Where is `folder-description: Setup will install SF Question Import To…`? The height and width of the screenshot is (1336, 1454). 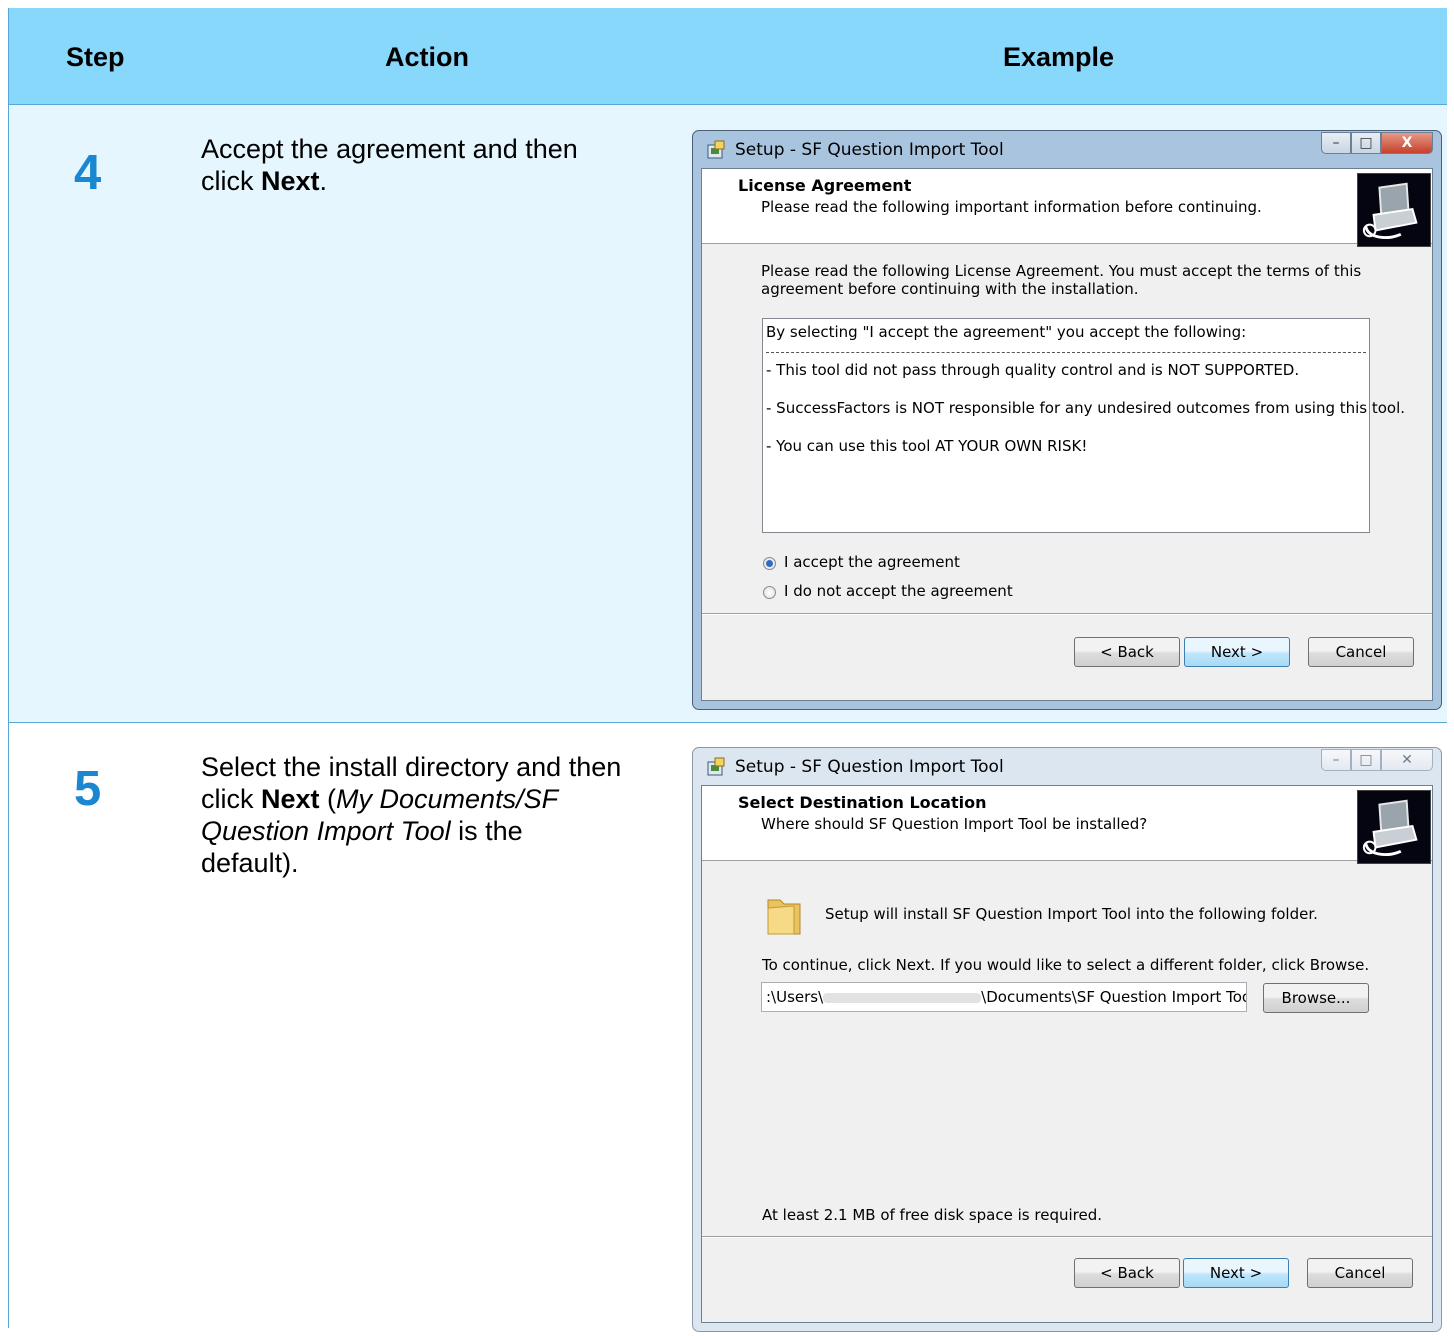 folder-description: Setup will install SF Question Import To… is located at coordinates (1071, 914).